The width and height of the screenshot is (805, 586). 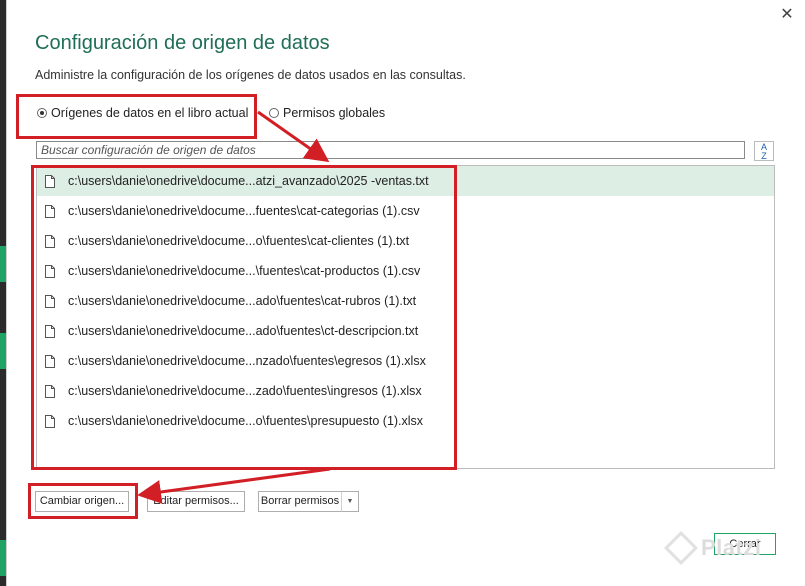 What do you see at coordinates (234, 485) in the screenshot?
I see `annotation-arrow-to-button` at bounding box center [234, 485].